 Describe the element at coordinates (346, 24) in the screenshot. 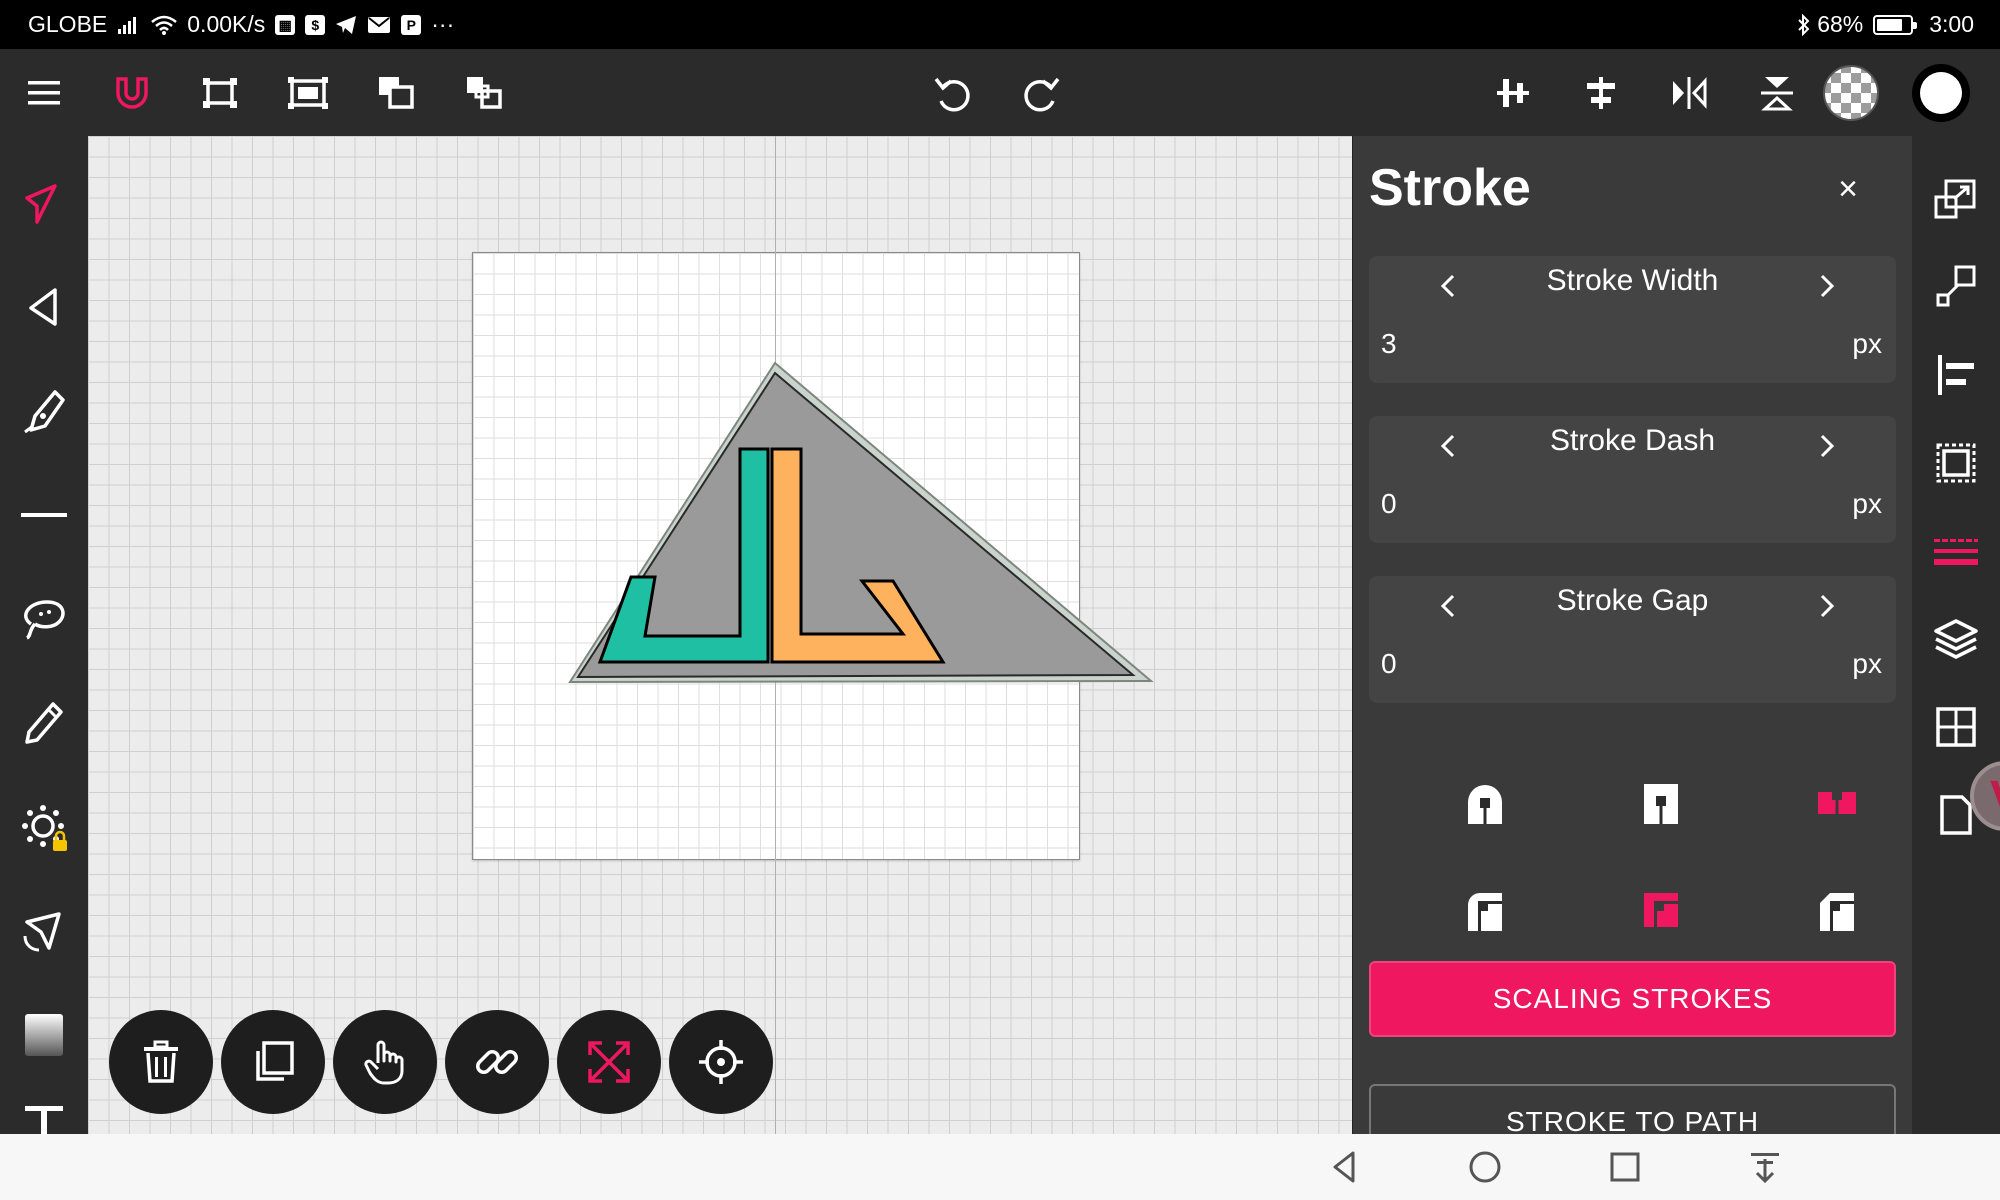

I see `telegram-icon` at that location.